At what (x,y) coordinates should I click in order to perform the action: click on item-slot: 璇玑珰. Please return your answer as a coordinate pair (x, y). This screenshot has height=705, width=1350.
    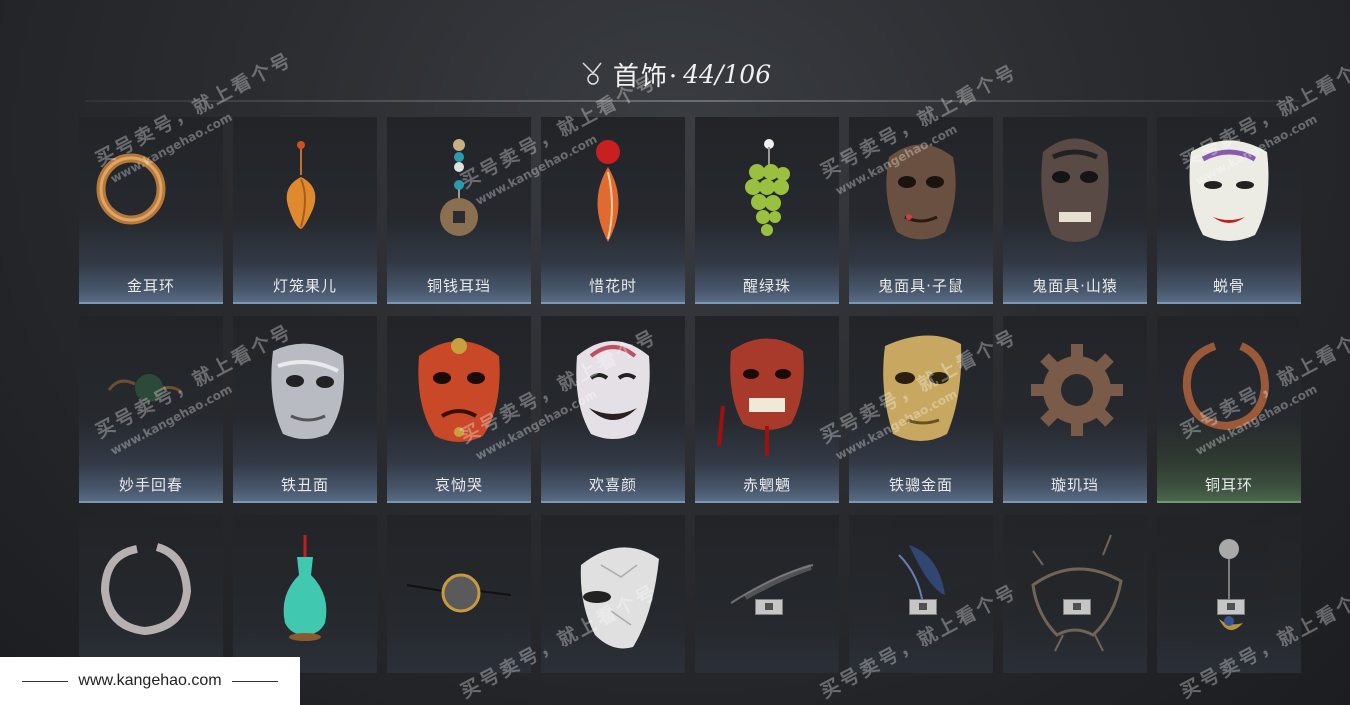
    Looking at the image, I should click on (1075, 409).